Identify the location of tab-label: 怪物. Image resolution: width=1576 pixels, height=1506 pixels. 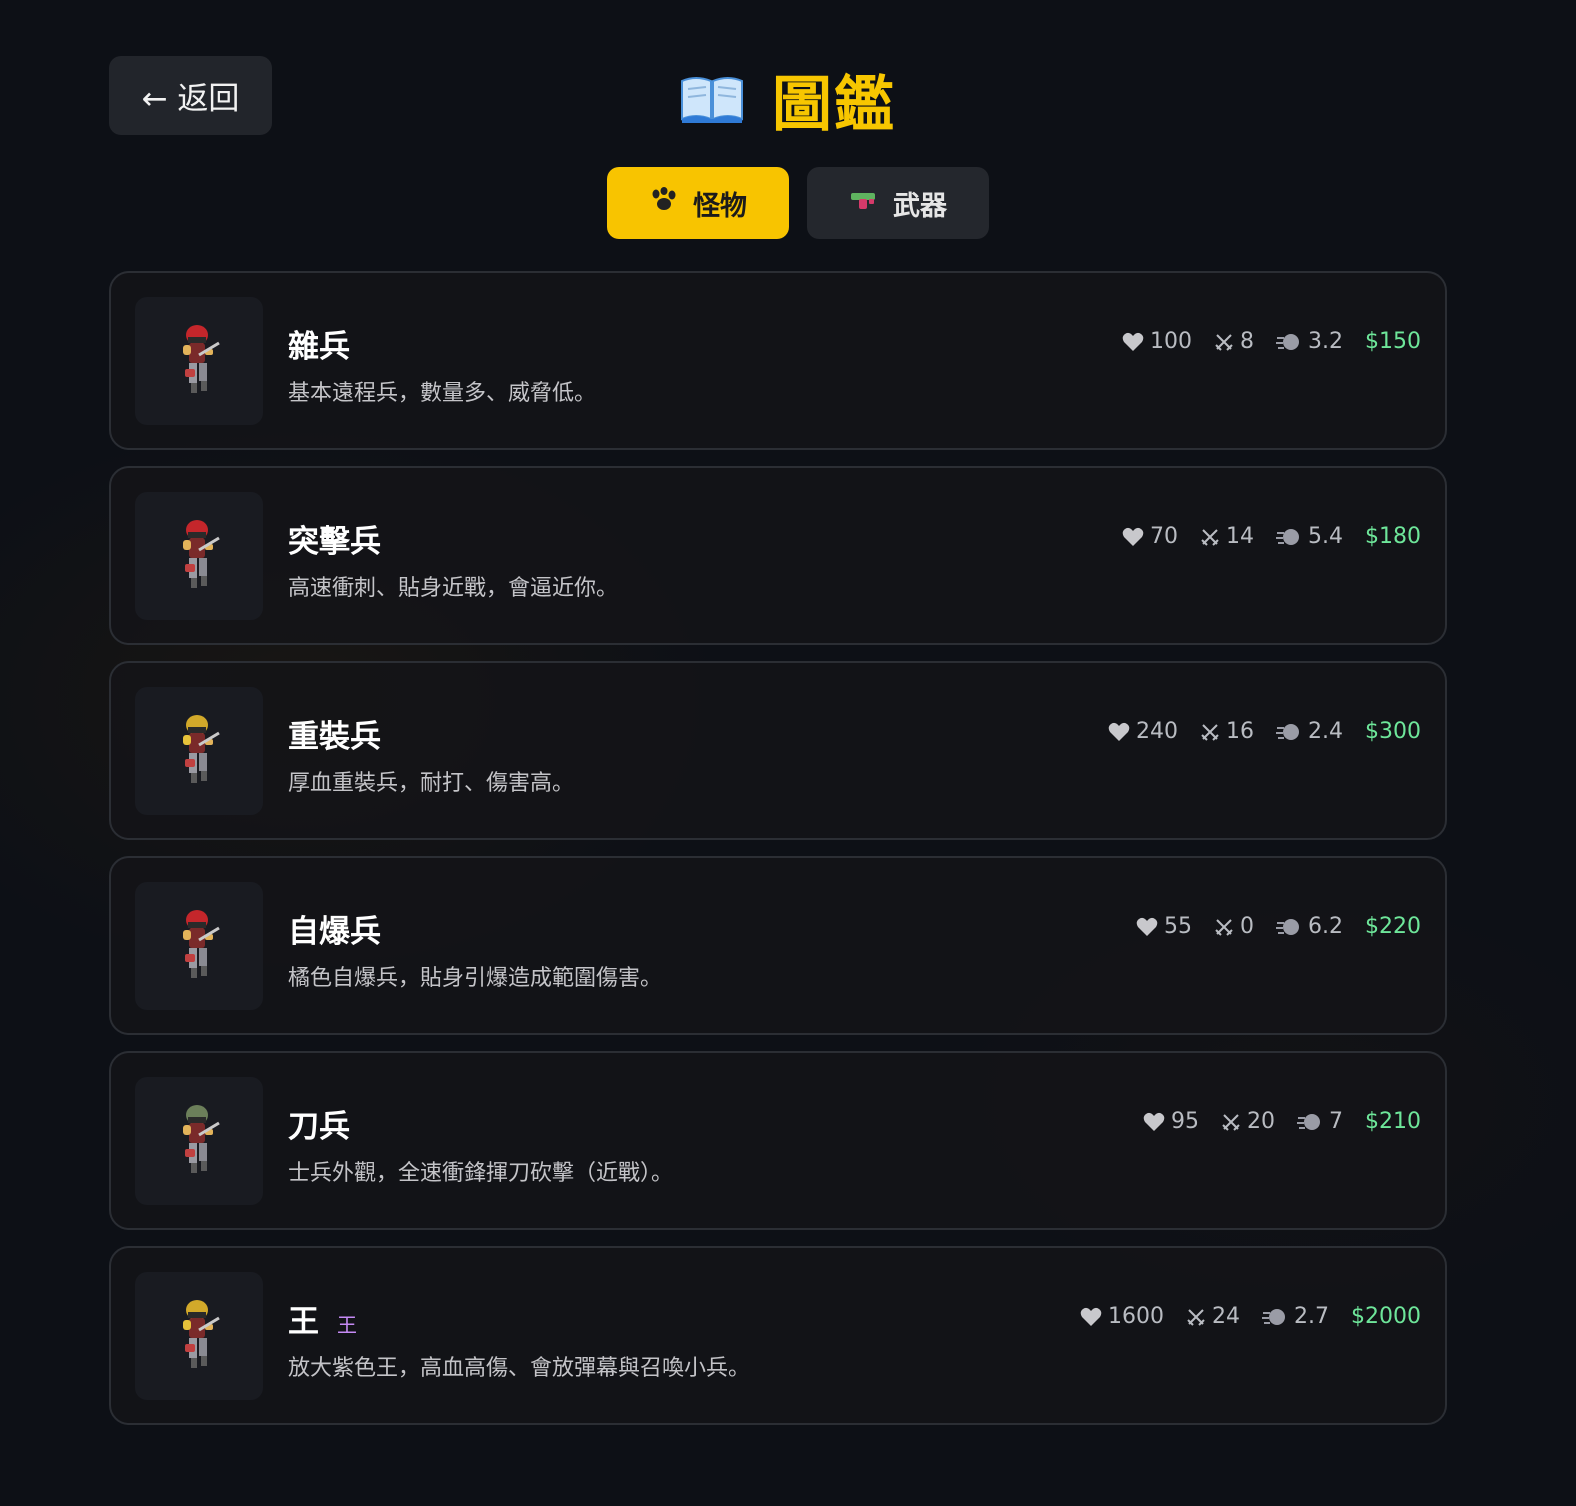
(720, 206).